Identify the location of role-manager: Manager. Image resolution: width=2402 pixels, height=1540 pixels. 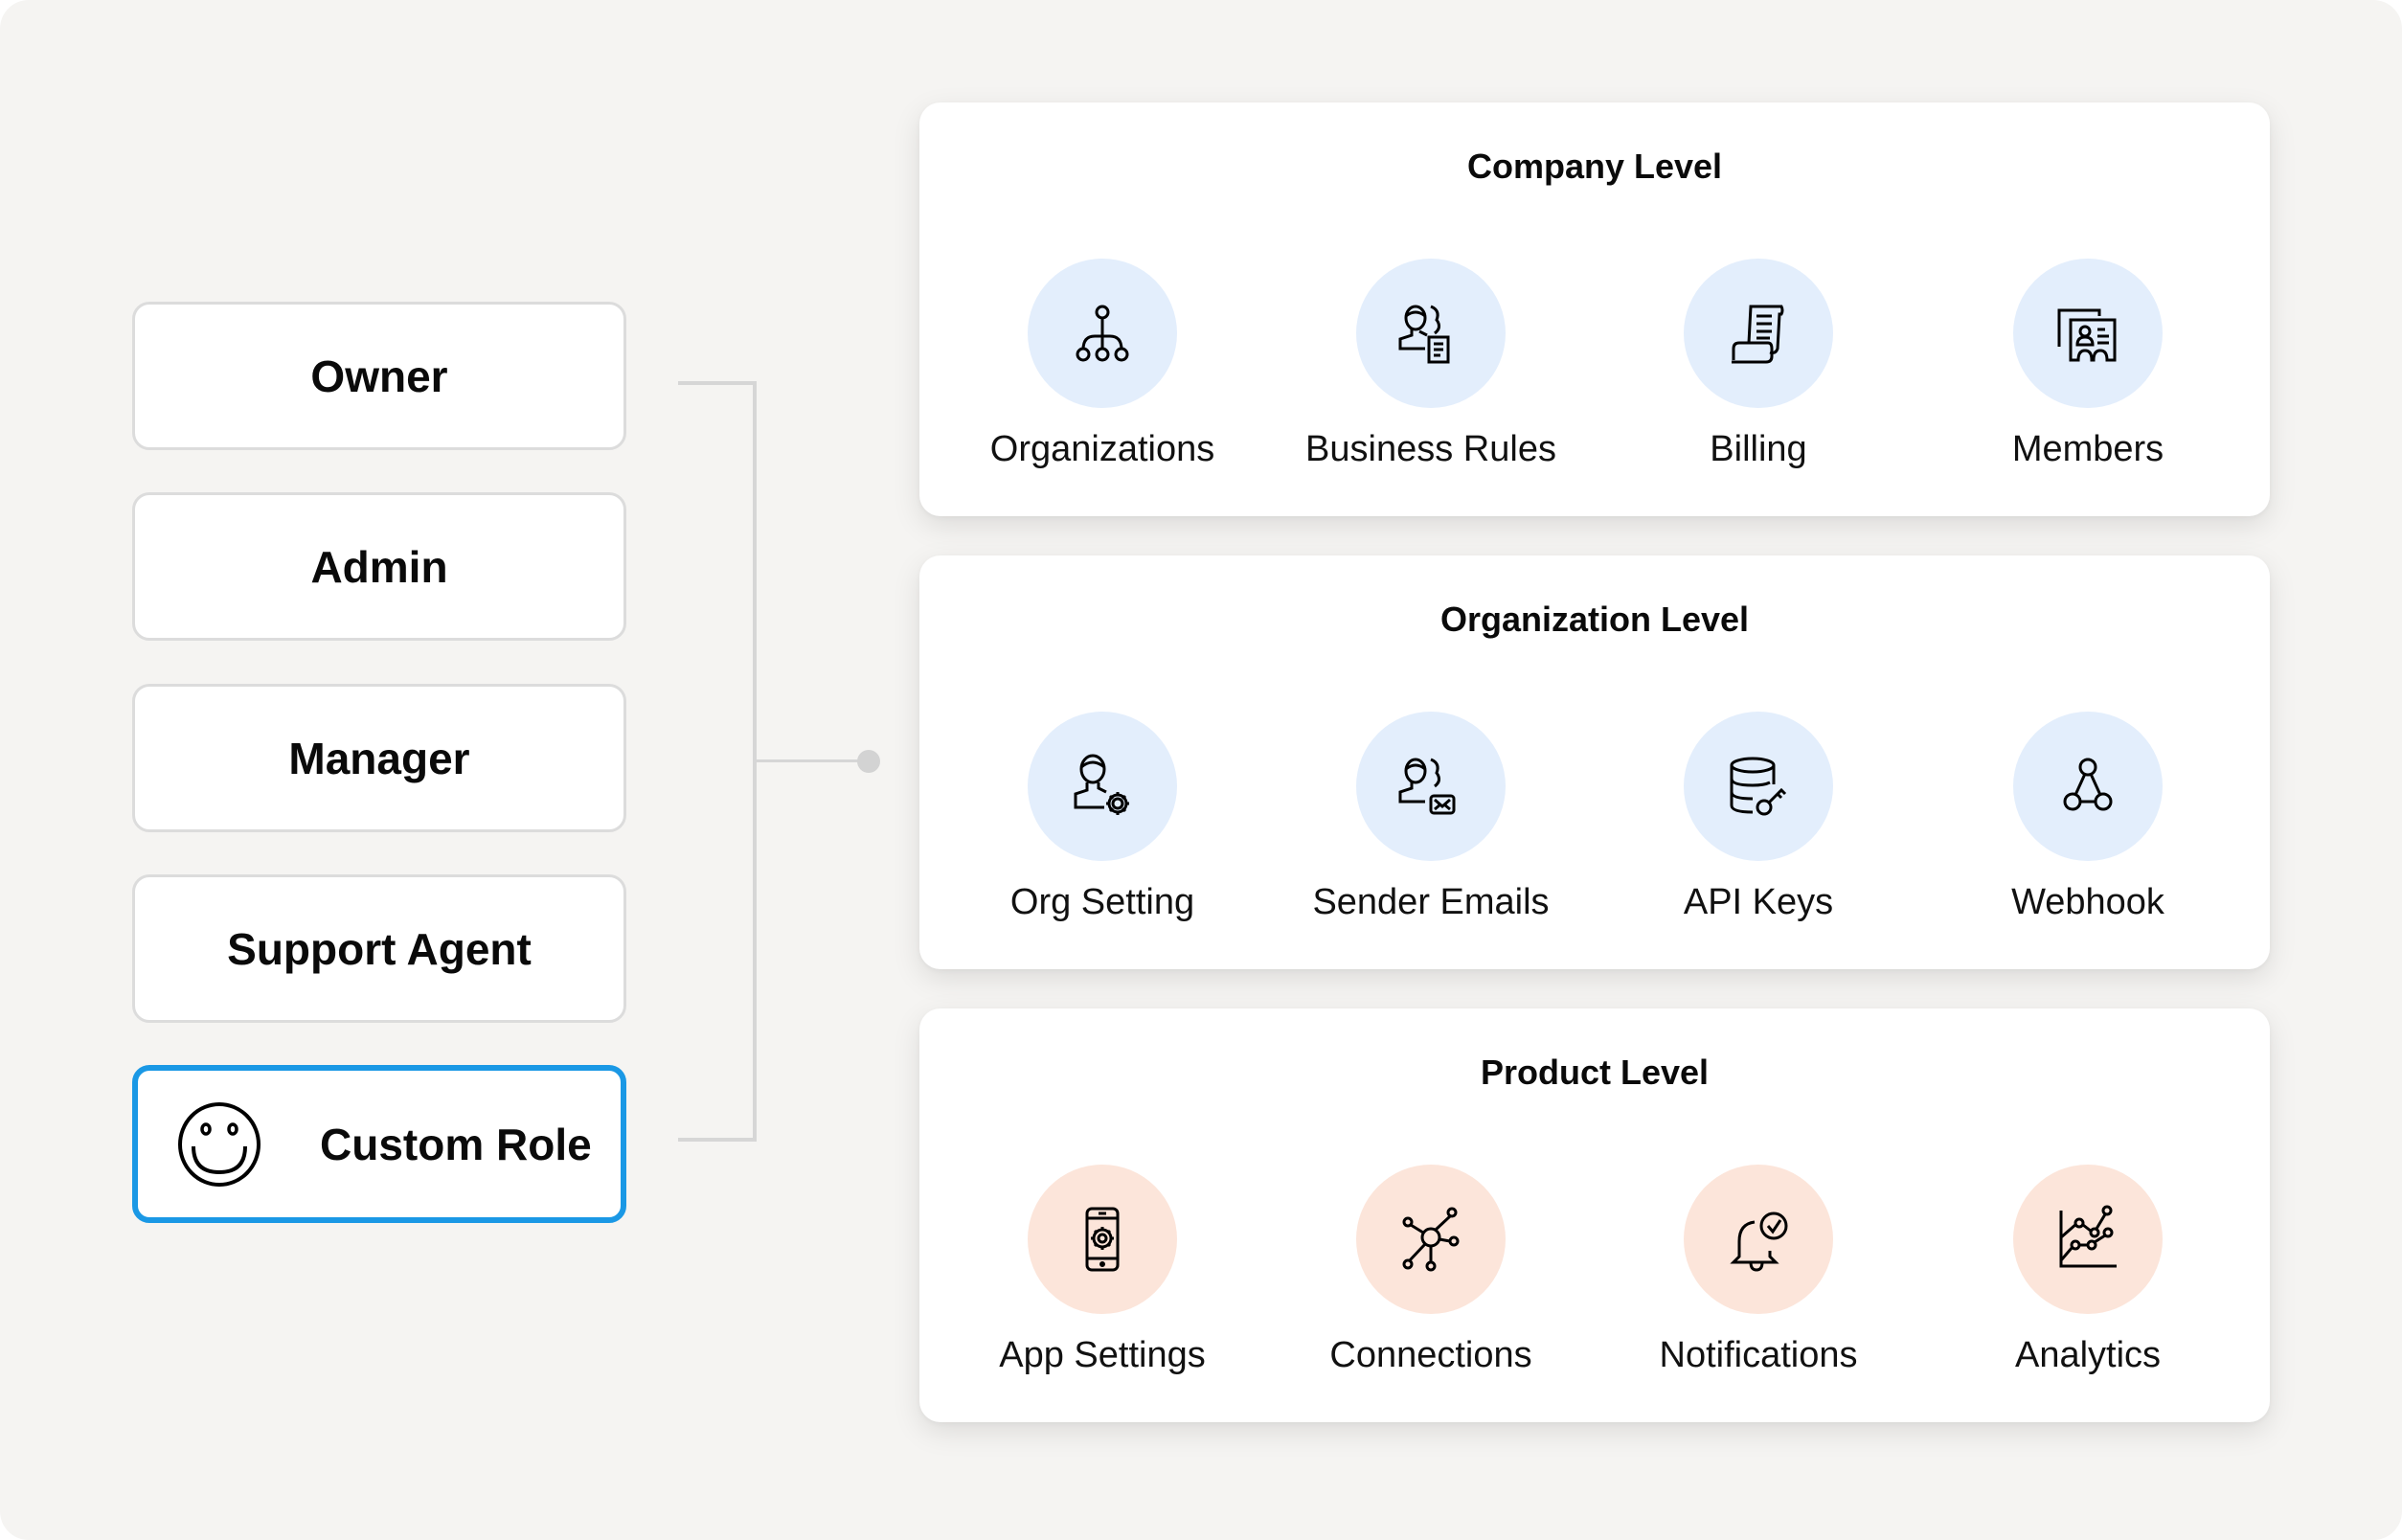
(379, 758).